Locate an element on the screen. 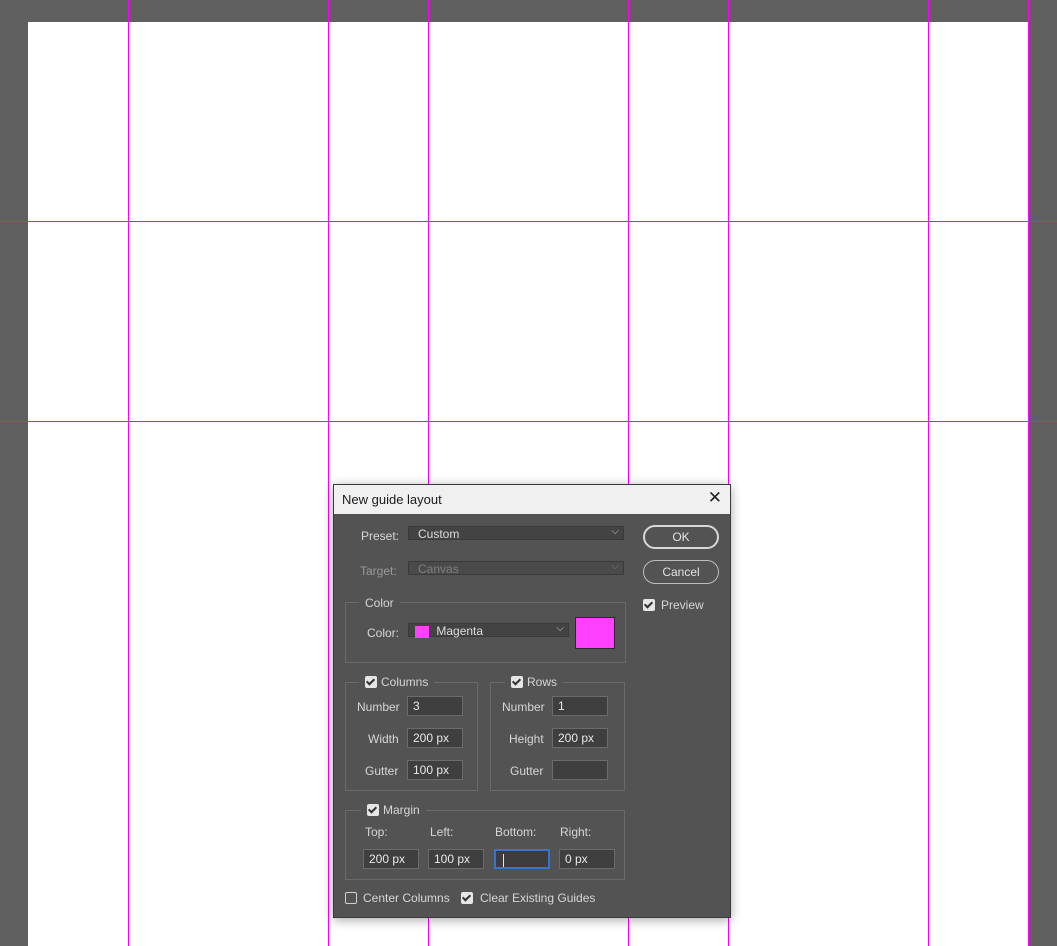 Image resolution: width=1057 pixels, height=946 pixels. color-group-legend: Color is located at coordinates (379, 603).